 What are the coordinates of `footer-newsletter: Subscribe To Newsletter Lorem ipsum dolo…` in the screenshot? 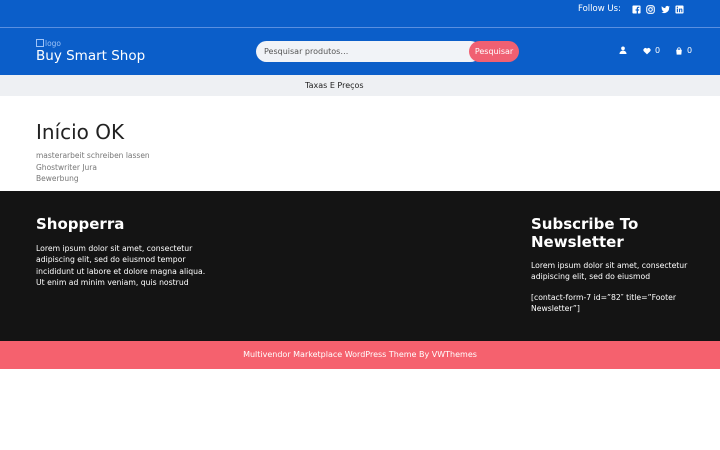 It's located at (611, 264).